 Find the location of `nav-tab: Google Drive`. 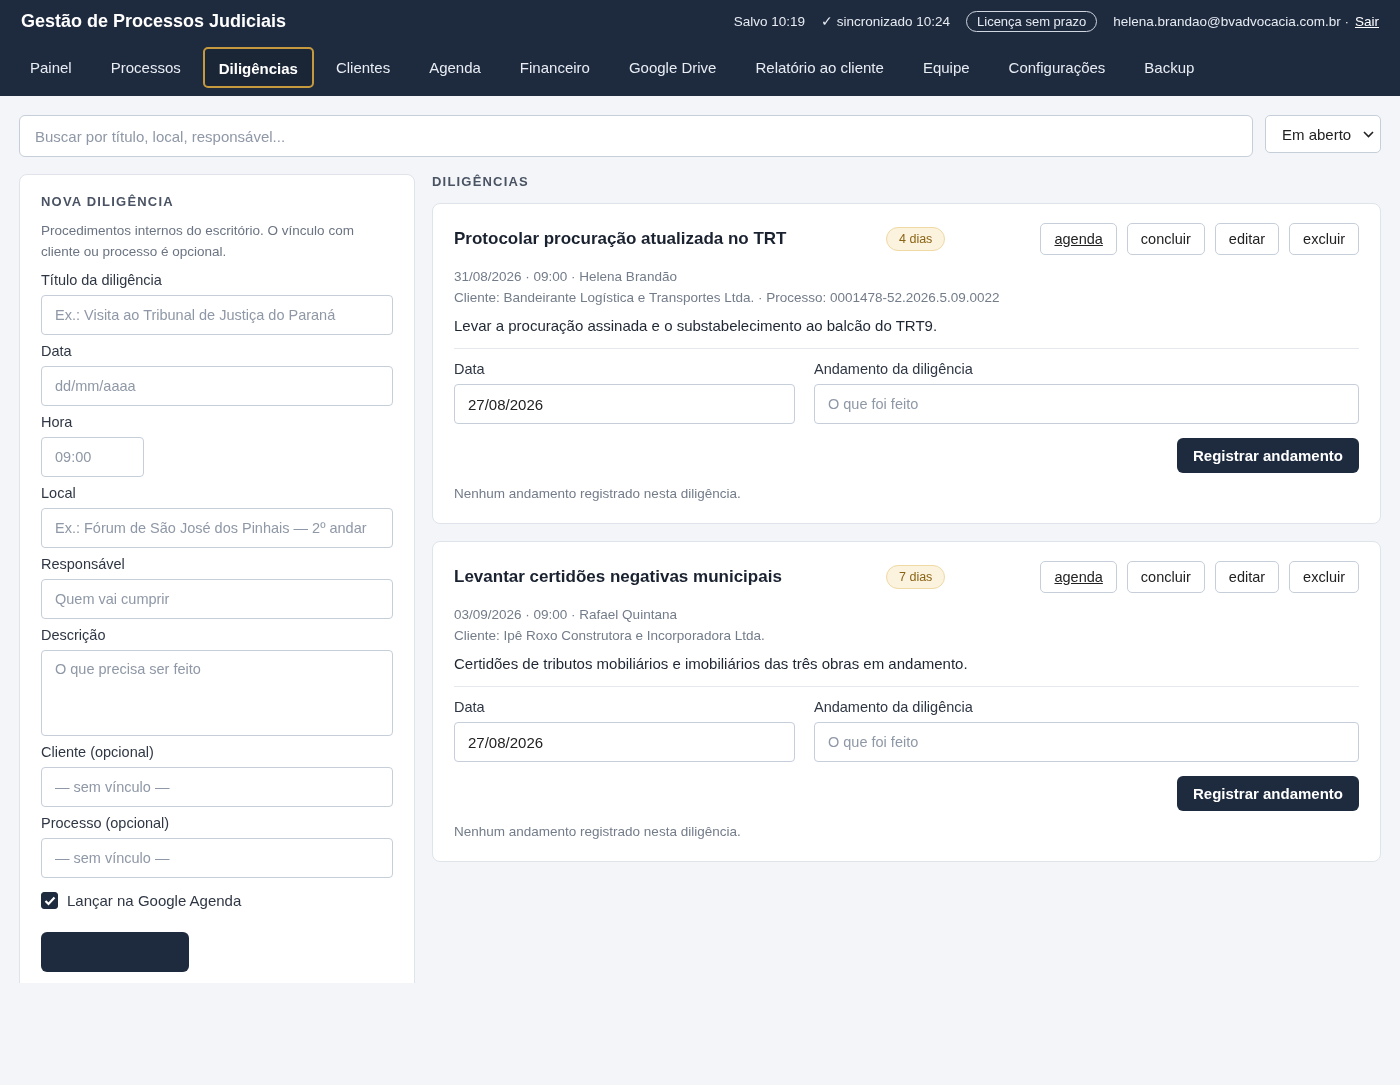

nav-tab: Google Drive is located at coordinates (672, 67).